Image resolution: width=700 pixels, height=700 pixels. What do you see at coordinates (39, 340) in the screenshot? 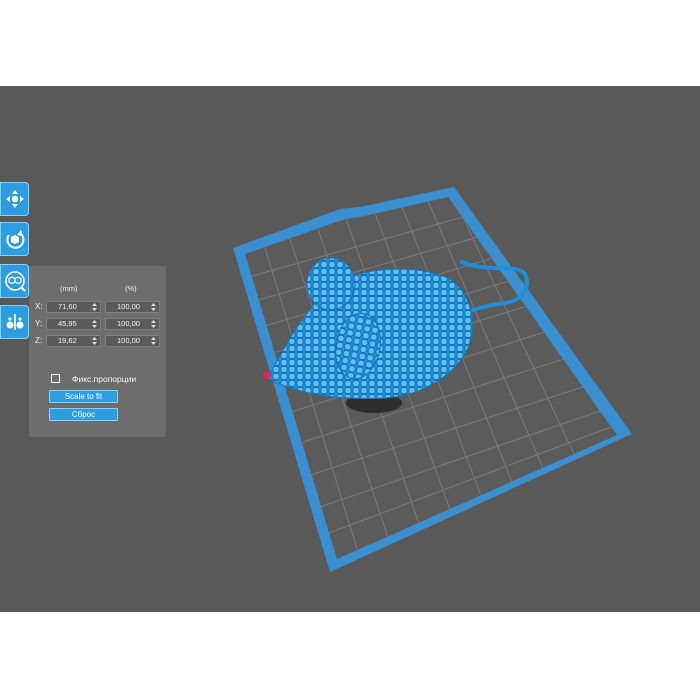
I see `axis-z-label: Z:` at bounding box center [39, 340].